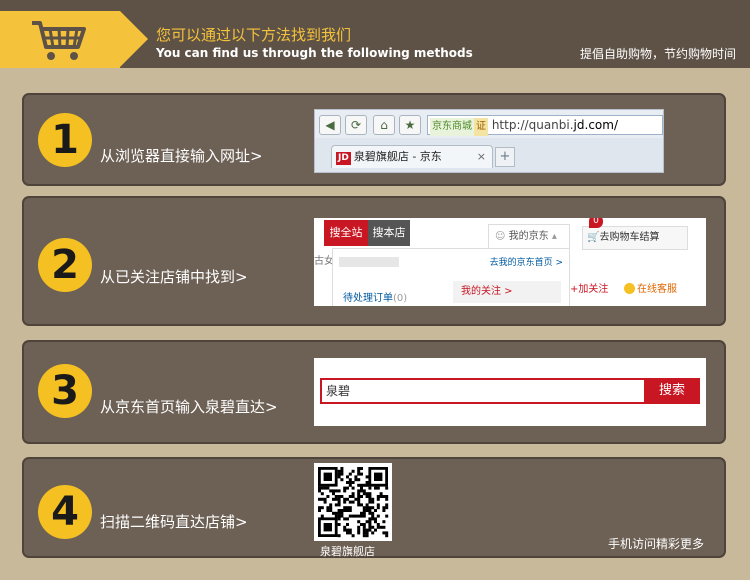 The image size is (750, 580). Describe the element at coordinates (347, 551) in the screenshot. I see `qr-caption: 泉碧旗舰店` at that location.